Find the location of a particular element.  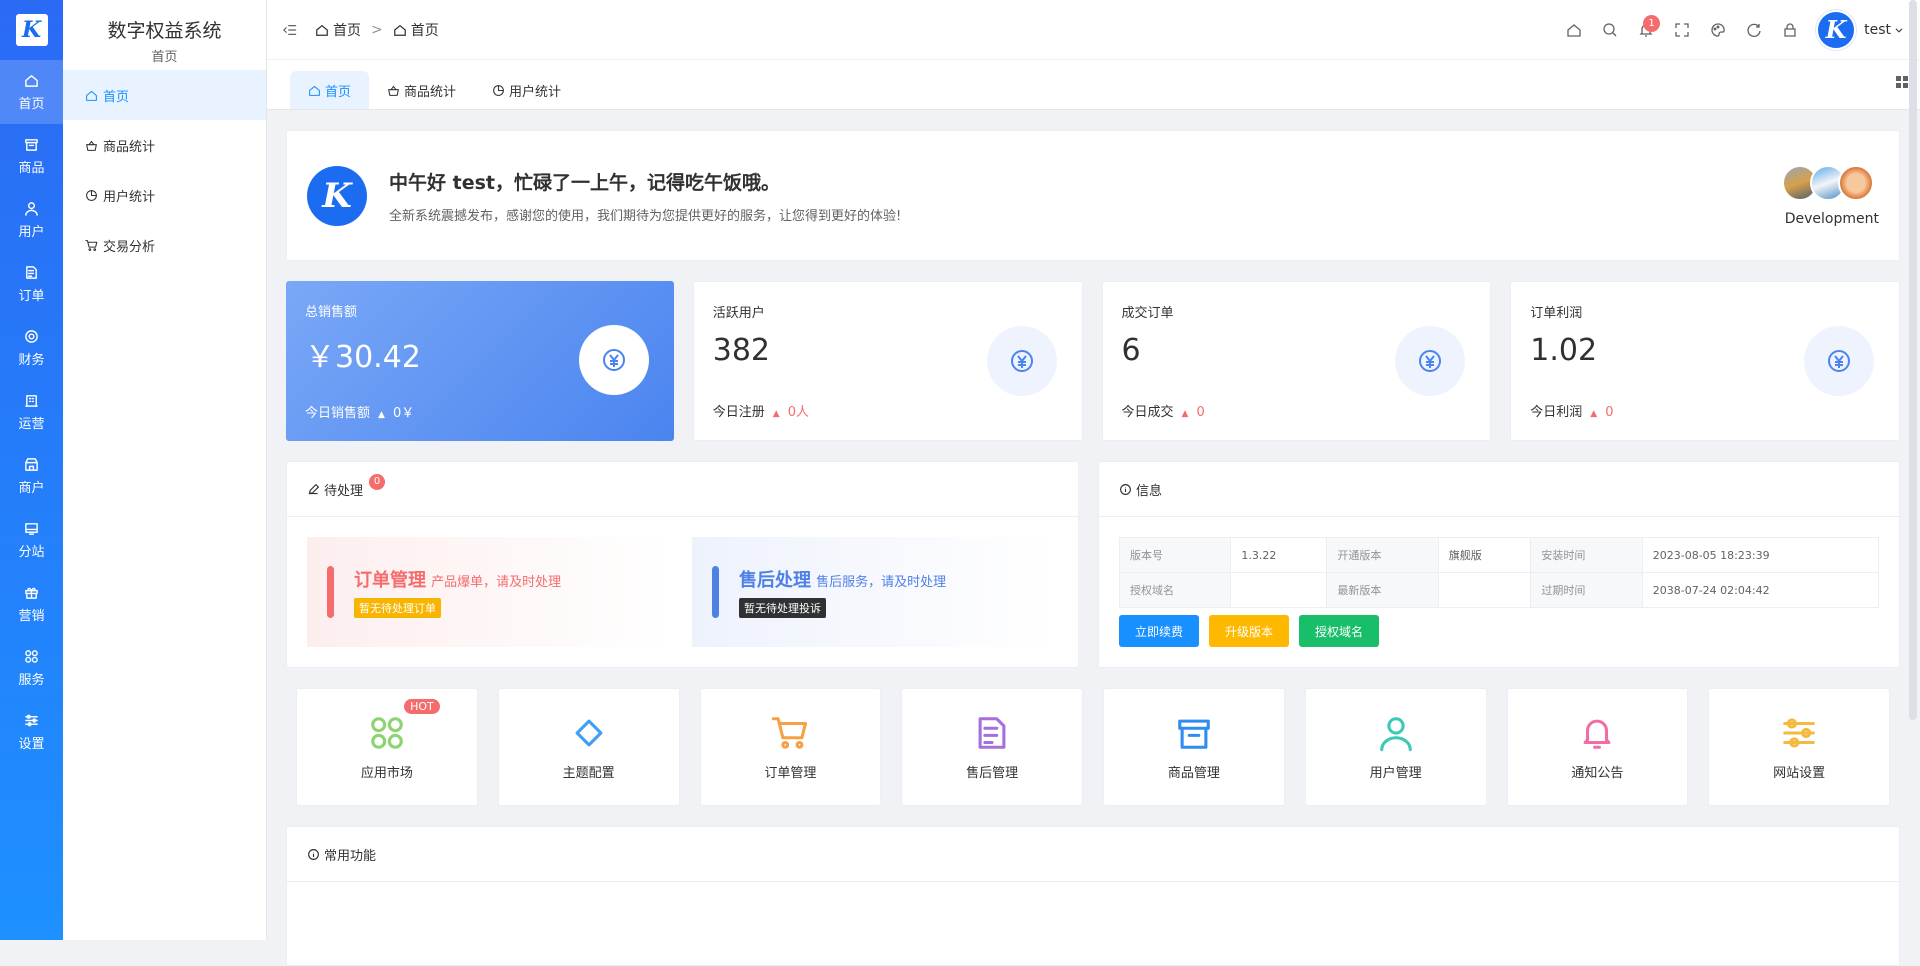

common-title: 常用功能 is located at coordinates (350, 856).